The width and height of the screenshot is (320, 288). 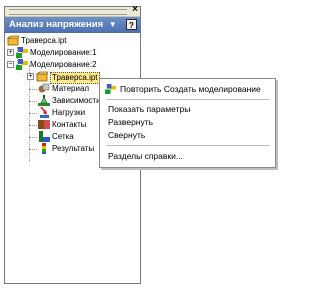 What do you see at coordinates (149, 109) in the screenshot?
I see `menu-item-label: Показать параметры` at bounding box center [149, 109].